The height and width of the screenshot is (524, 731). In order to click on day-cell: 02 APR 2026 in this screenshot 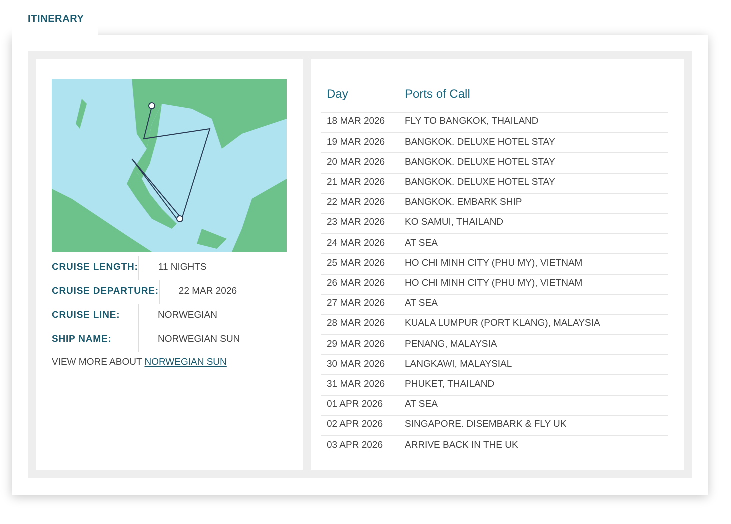, I will do `click(360, 425)`.